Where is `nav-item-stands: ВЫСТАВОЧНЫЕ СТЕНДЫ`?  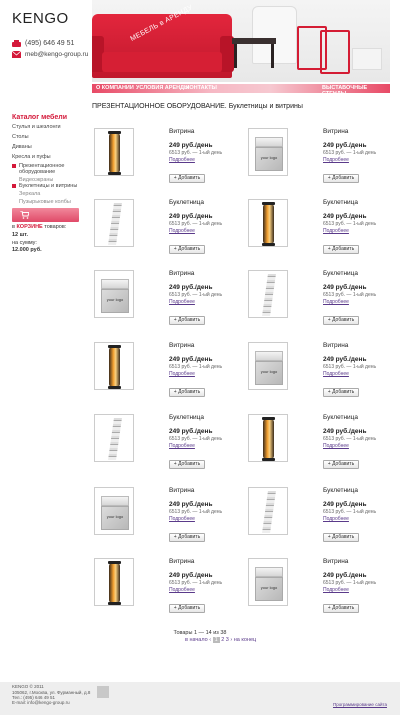
nav-item-stands: ВЫСТАВОЧНЫЕ СТЕНДЫ is located at coordinates (356, 91).